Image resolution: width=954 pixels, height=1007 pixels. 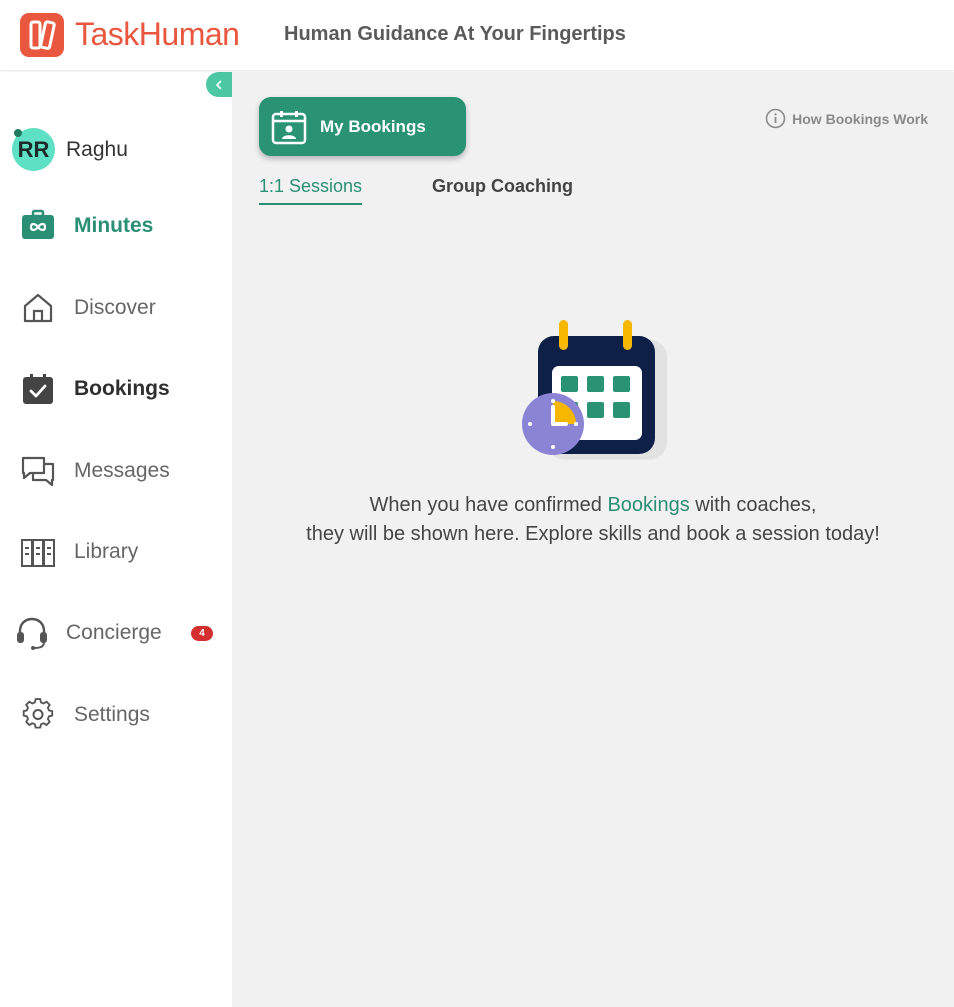 I want to click on my-bookings-label: My Bookings, so click(x=373, y=126).